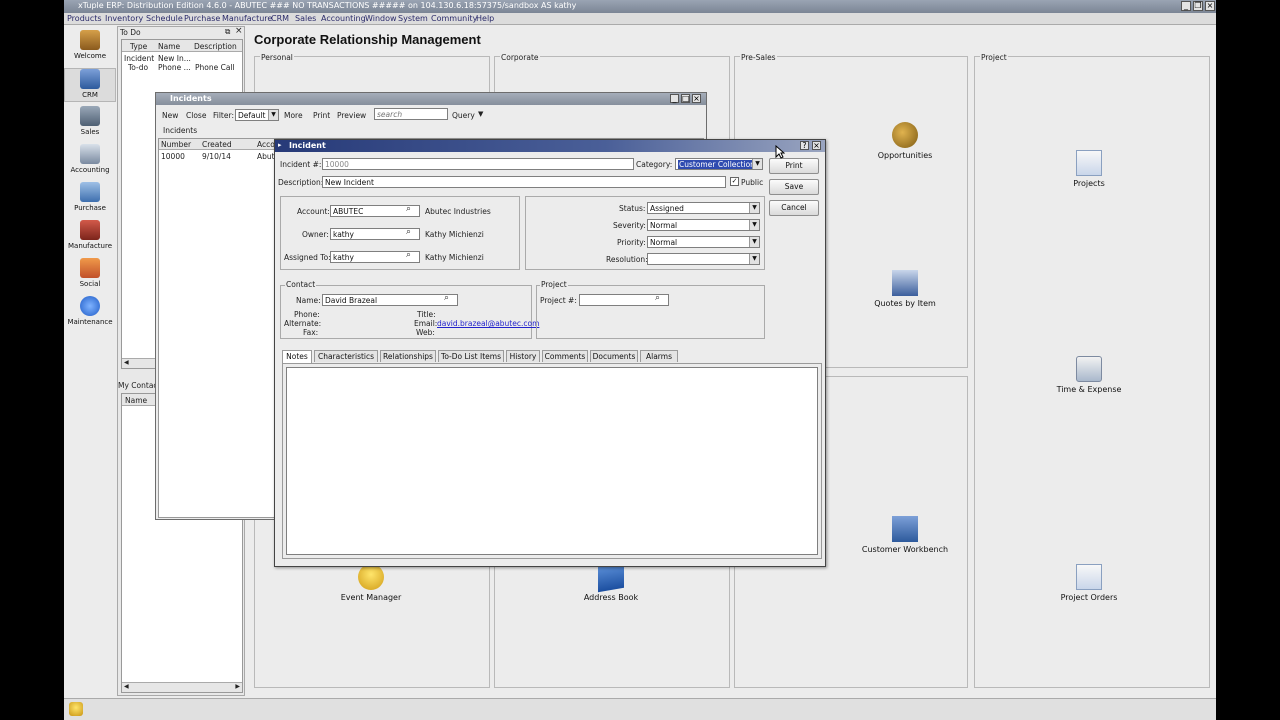 This screenshot has width=1280, height=720. What do you see at coordinates (280, 18) in the screenshot?
I see `menu-crm: CRM` at bounding box center [280, 18].